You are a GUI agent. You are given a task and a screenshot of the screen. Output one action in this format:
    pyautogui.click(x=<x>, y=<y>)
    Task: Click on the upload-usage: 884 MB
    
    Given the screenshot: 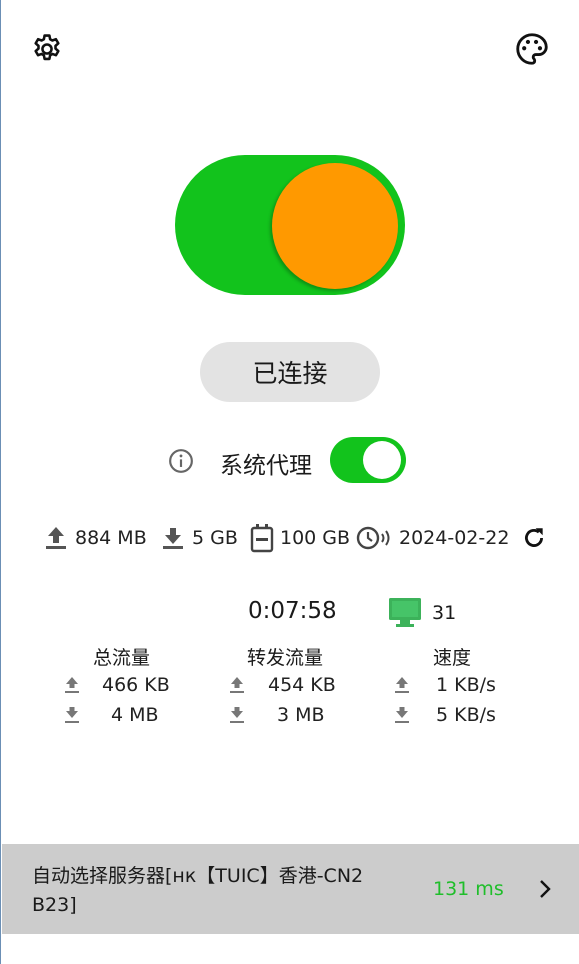 What is the action you would take?
    pyautogui.click(x=96, y=538)
    